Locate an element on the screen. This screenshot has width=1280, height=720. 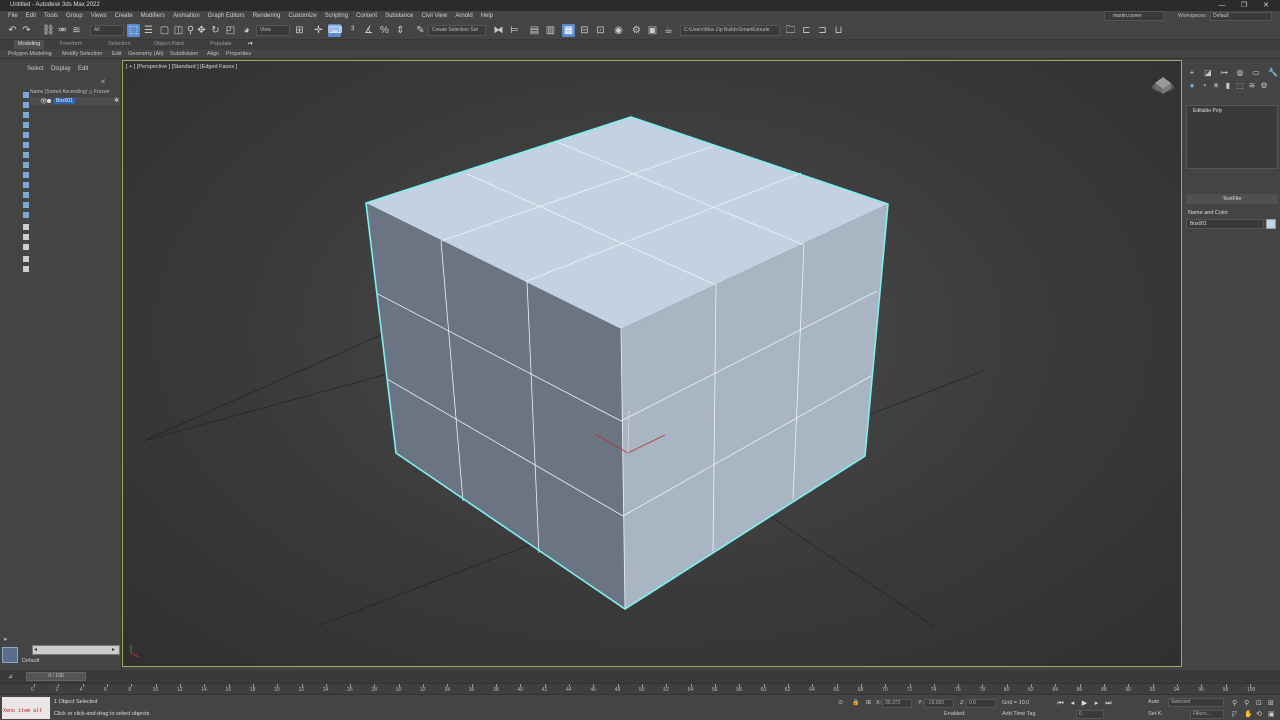
zoom-icon: ⚲ is located at coordinates (1234, 703).